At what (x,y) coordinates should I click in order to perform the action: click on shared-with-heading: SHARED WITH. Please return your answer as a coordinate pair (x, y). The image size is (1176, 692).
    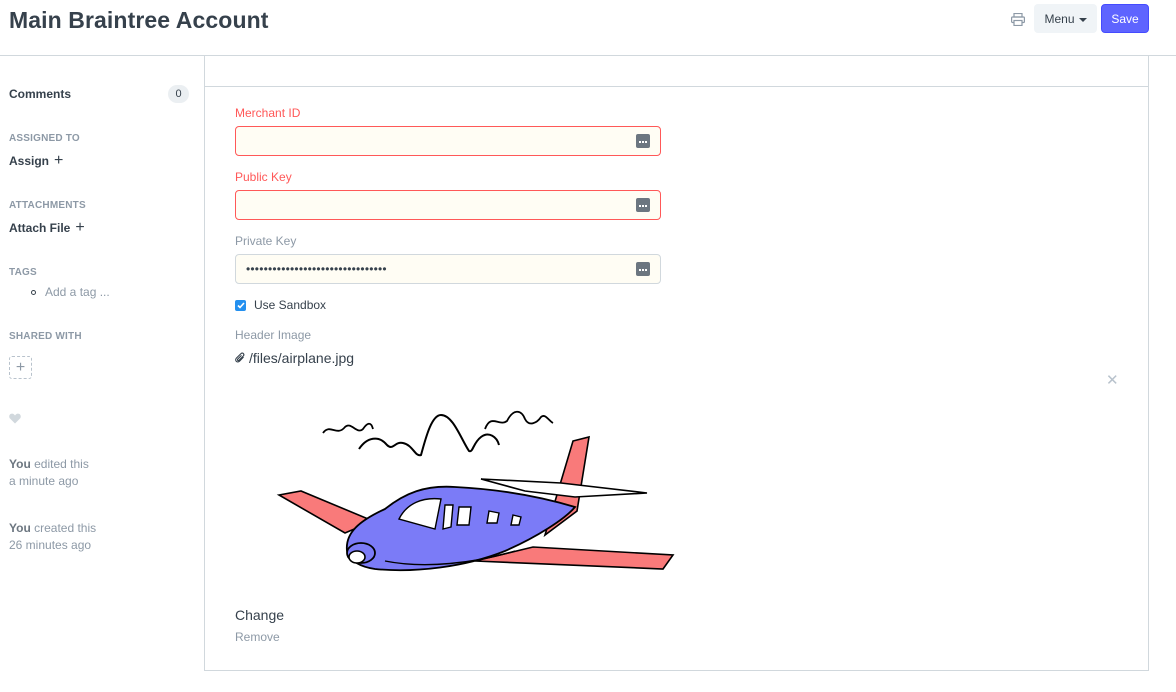
    Looking at the image, I should click on (45, 336).